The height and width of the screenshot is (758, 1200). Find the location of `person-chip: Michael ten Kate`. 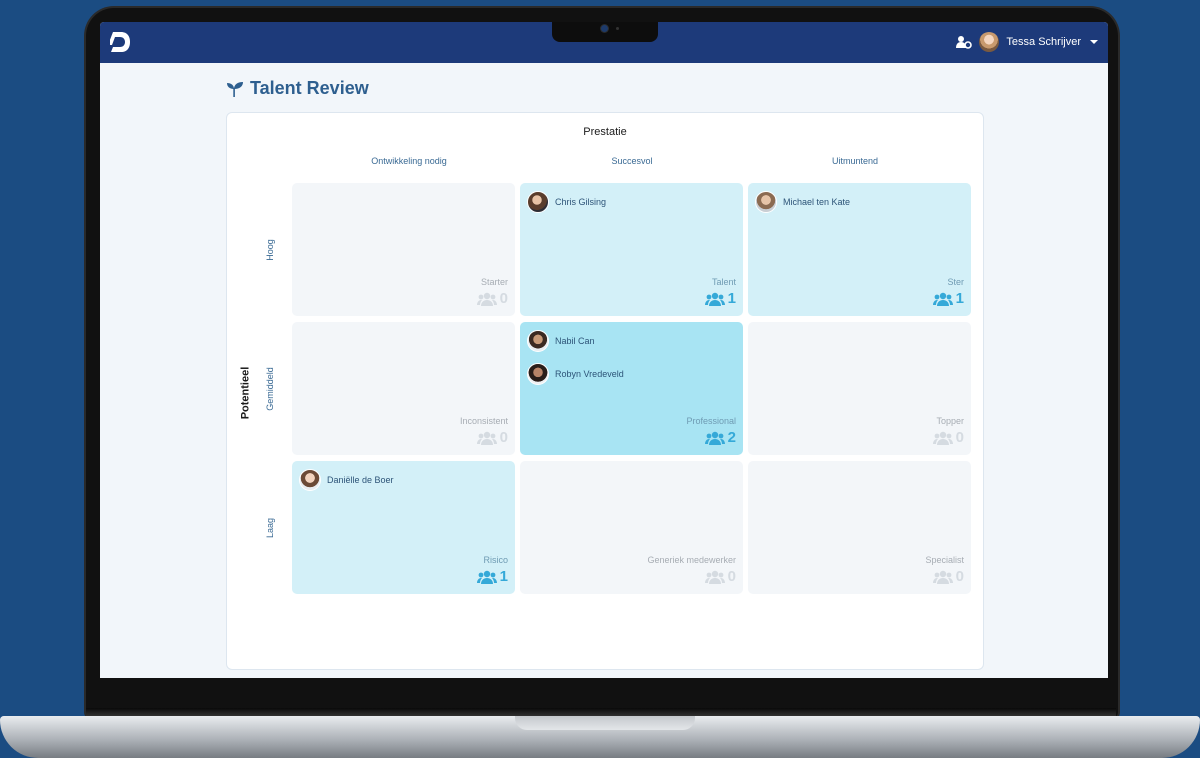

person-chip: Michael ten Kate is located at coordinates (802, 202).